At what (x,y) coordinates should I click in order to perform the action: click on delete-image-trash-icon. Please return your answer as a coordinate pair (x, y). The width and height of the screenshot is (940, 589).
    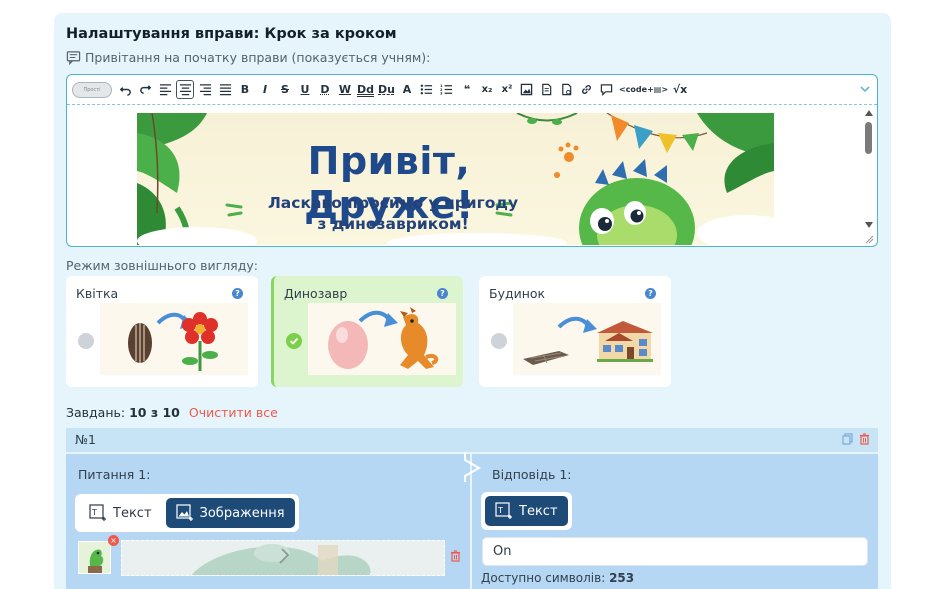
    Looking at the image, I should click on (455, 556).